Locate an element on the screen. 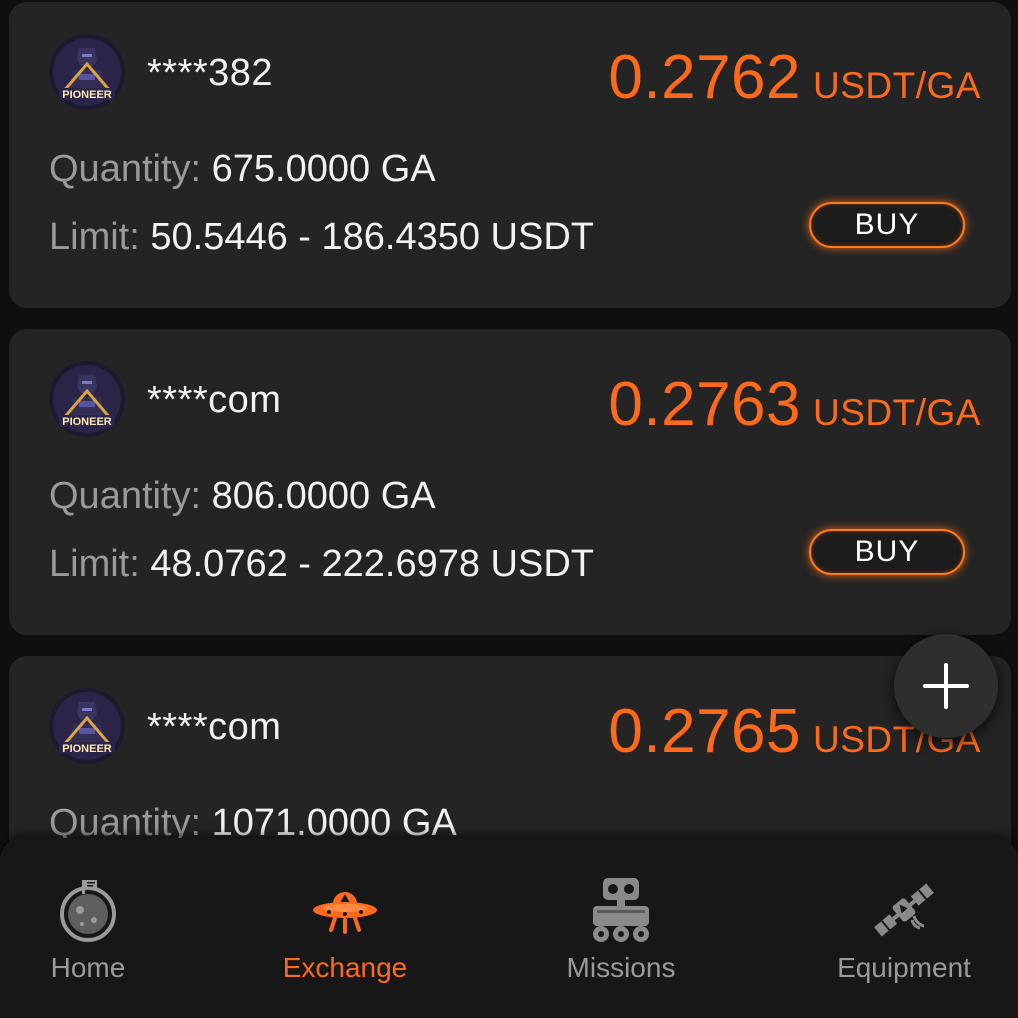  limit-row: Limit: 50.5446 - 186.4350 USDT is located at coordinates (321, 237).